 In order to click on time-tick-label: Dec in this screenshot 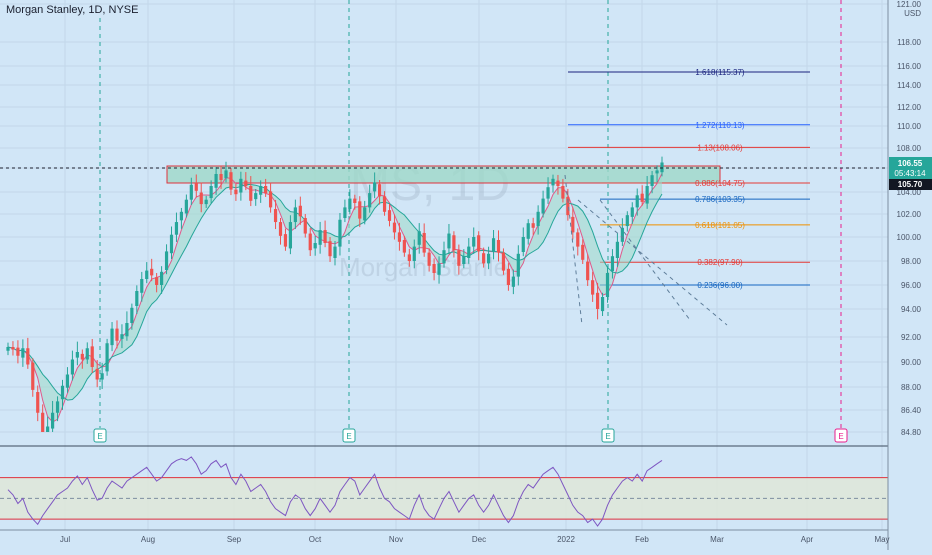, I will do `click(479, 539)`.